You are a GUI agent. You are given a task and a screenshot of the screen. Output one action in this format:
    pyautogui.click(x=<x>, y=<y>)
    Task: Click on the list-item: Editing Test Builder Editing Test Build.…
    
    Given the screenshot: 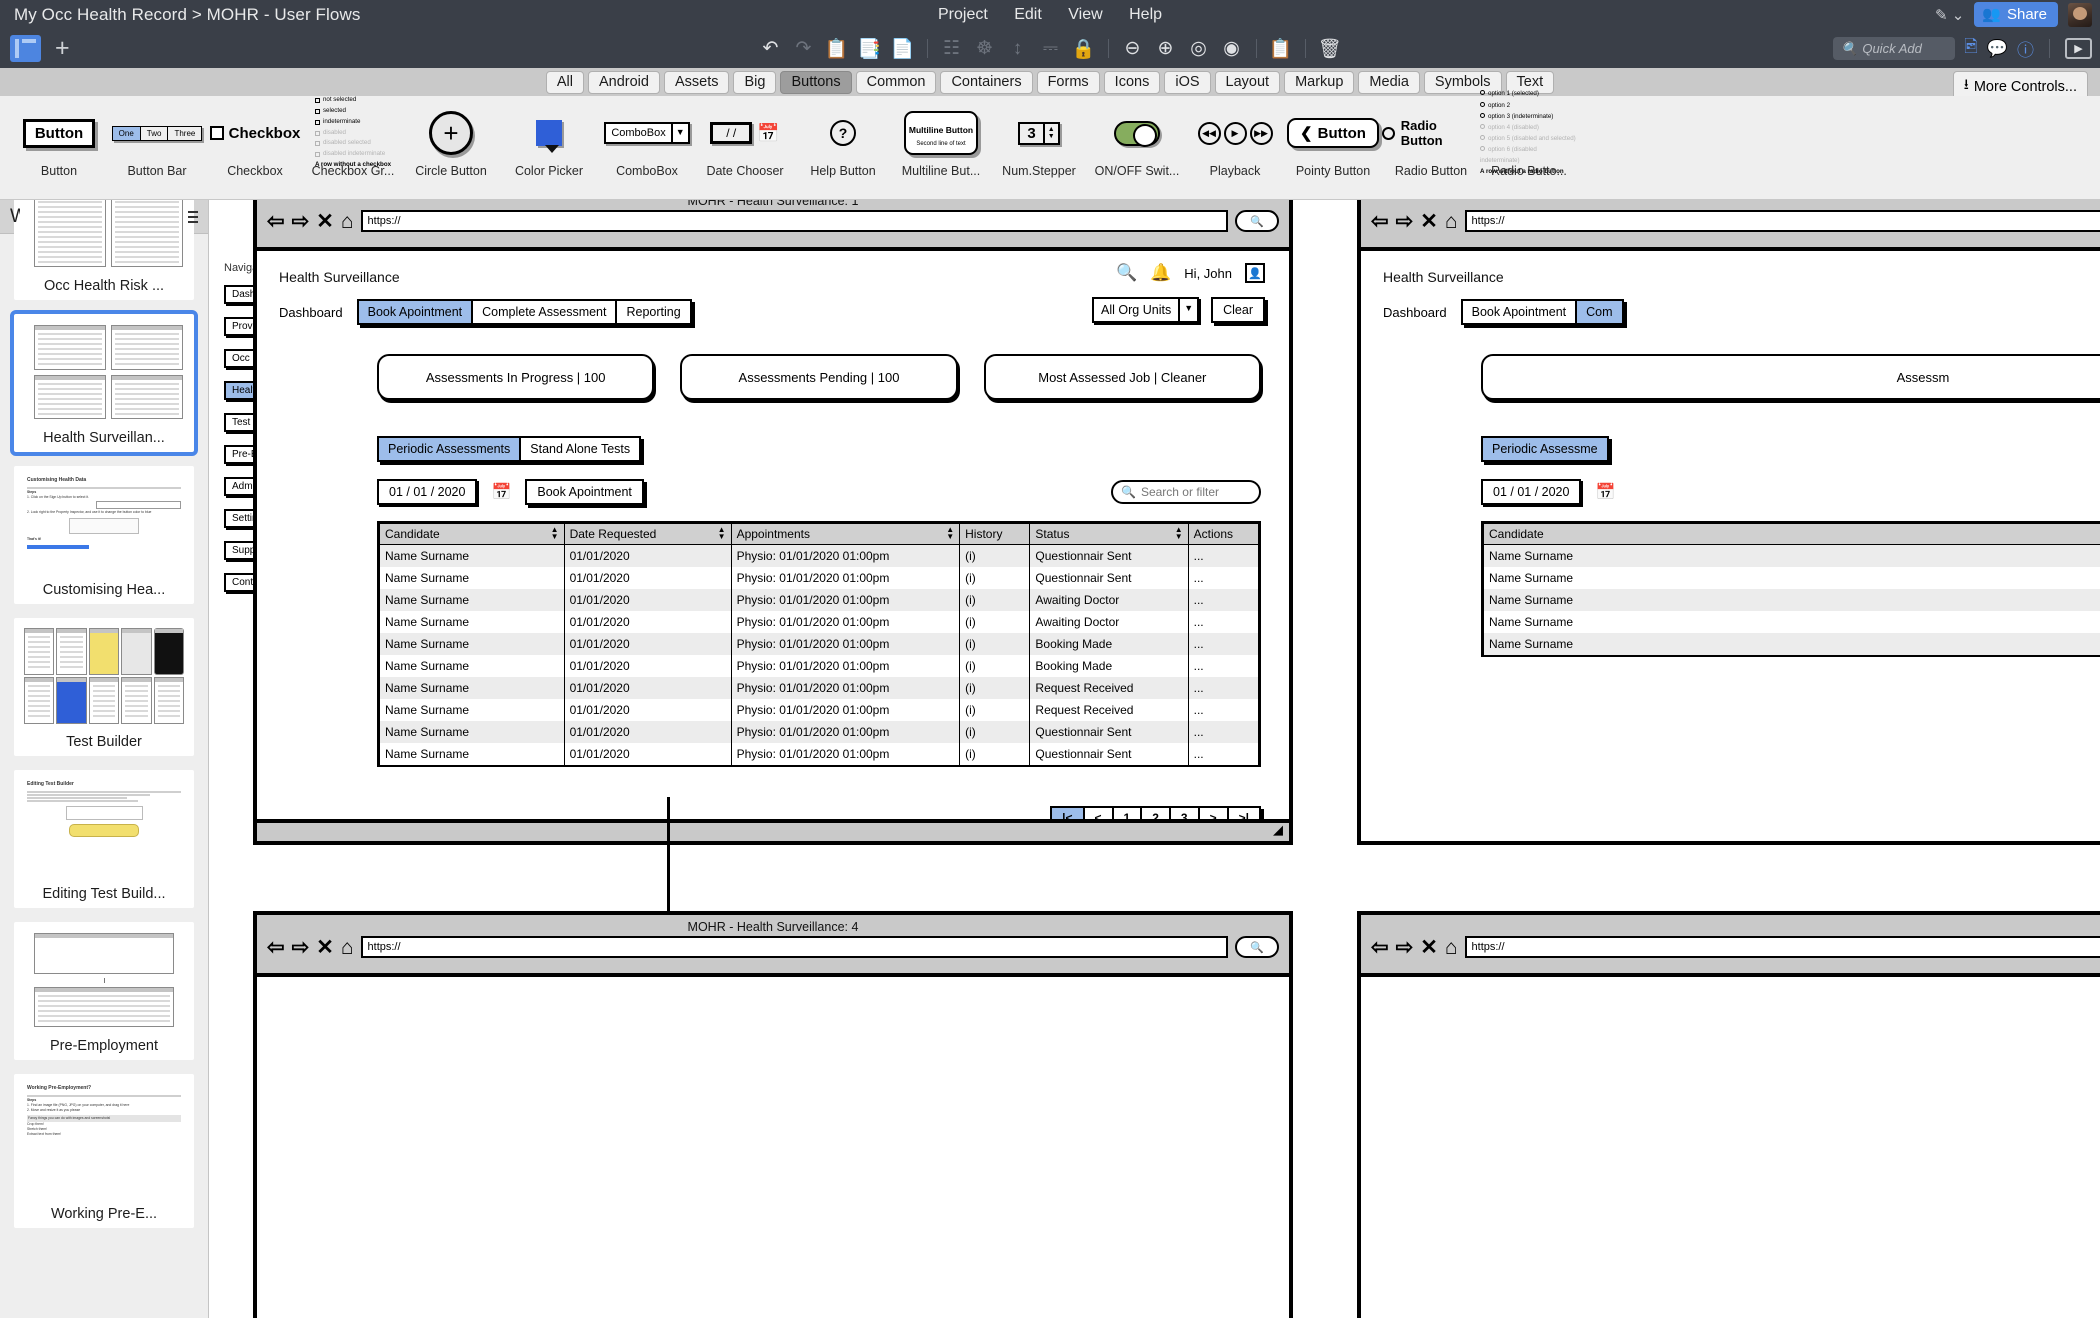 What is the action you would take?
    pyautogui.click(x=104, y=839)
    